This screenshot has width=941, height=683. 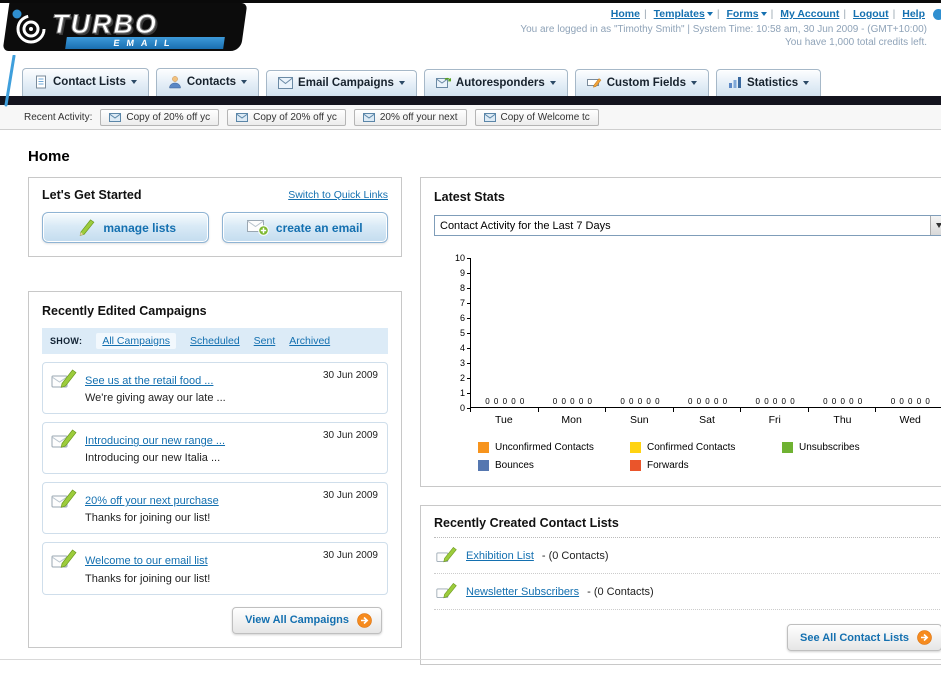 I want to click on y-axis-label: 8, so click(x=459, y=288).